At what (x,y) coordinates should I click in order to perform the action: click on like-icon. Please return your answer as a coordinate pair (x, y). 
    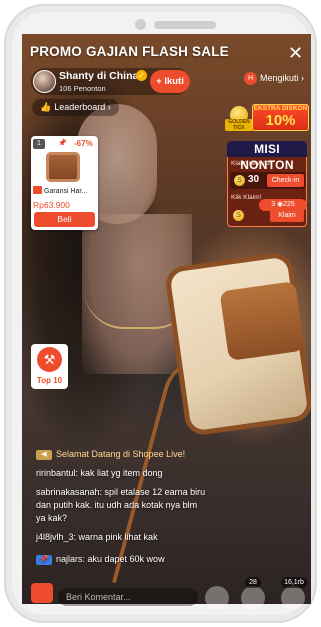
    Looking at the image, I should click on (293, 598).